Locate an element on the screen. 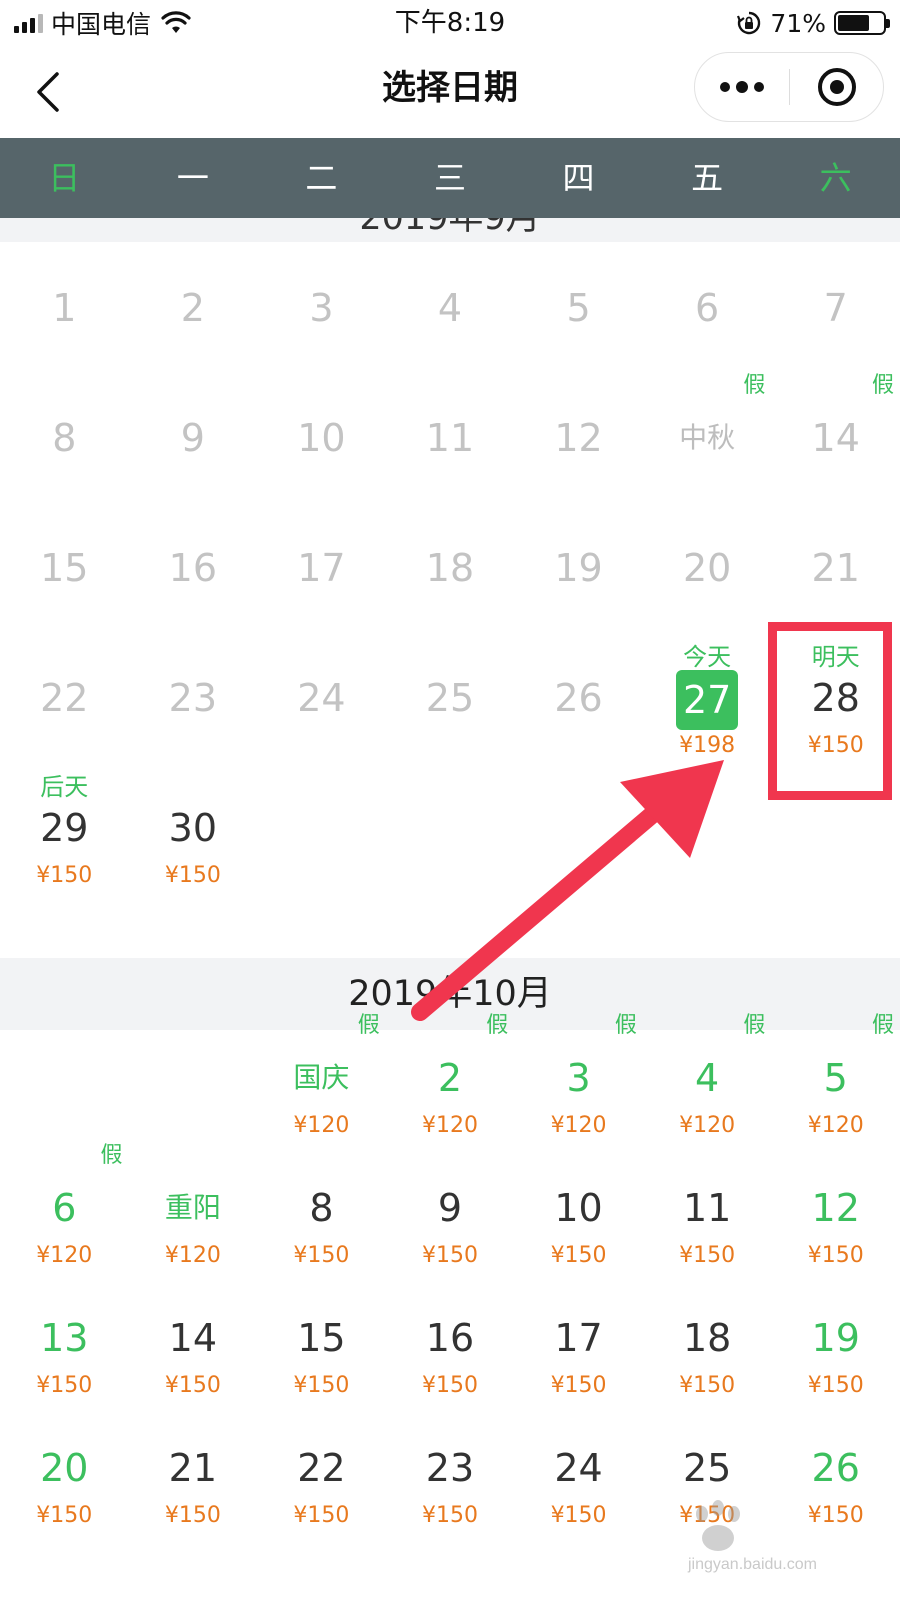  day-cell-sept-27: 今天 27 ¥198 is located at coordinates (707, 698).